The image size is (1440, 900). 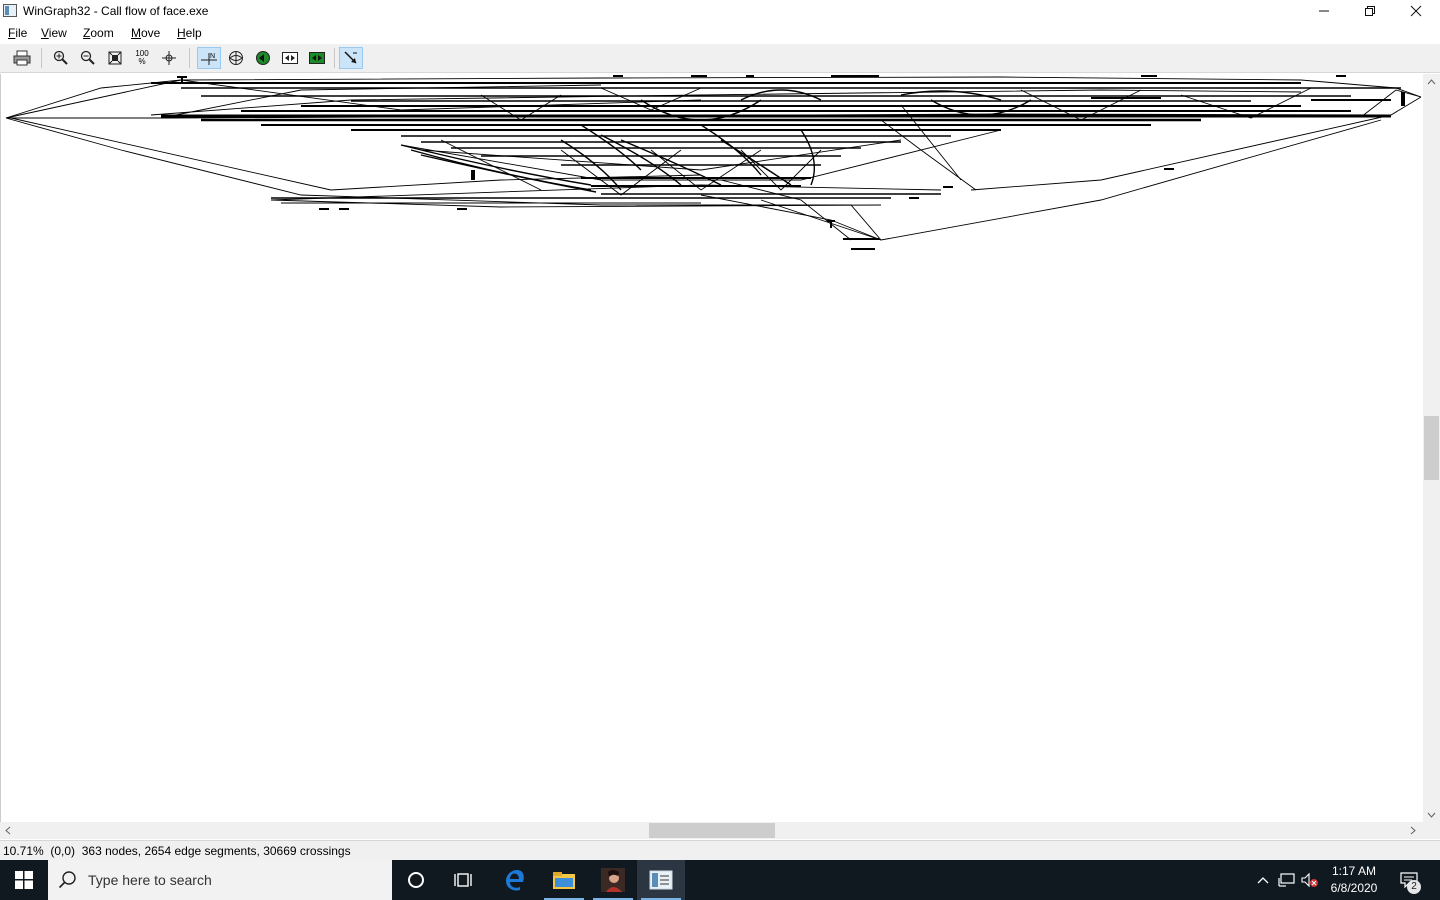 I want to click on printer-icon, so click(x=22, y=58).